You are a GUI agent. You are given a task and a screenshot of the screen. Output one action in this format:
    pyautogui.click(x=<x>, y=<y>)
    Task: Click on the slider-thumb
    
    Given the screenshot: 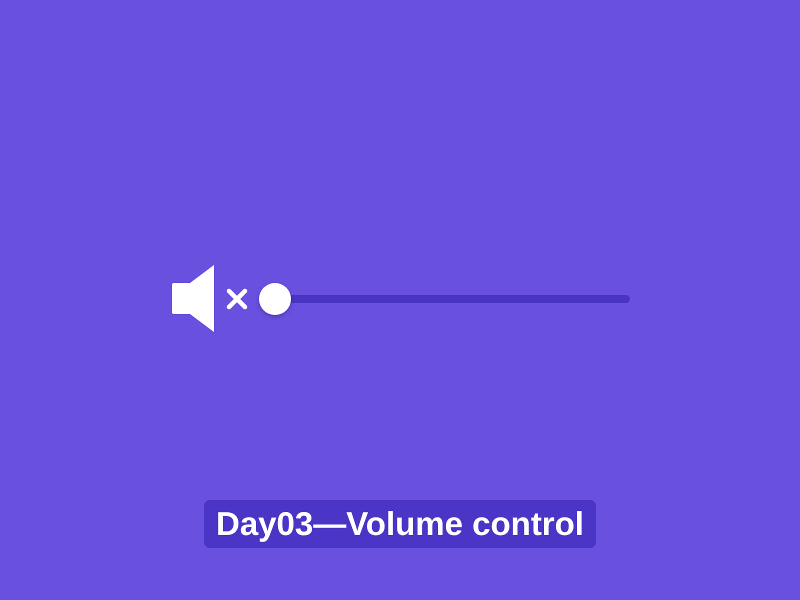 What is the action you would take?
    pyautogui.click(x=275, y=298)
    